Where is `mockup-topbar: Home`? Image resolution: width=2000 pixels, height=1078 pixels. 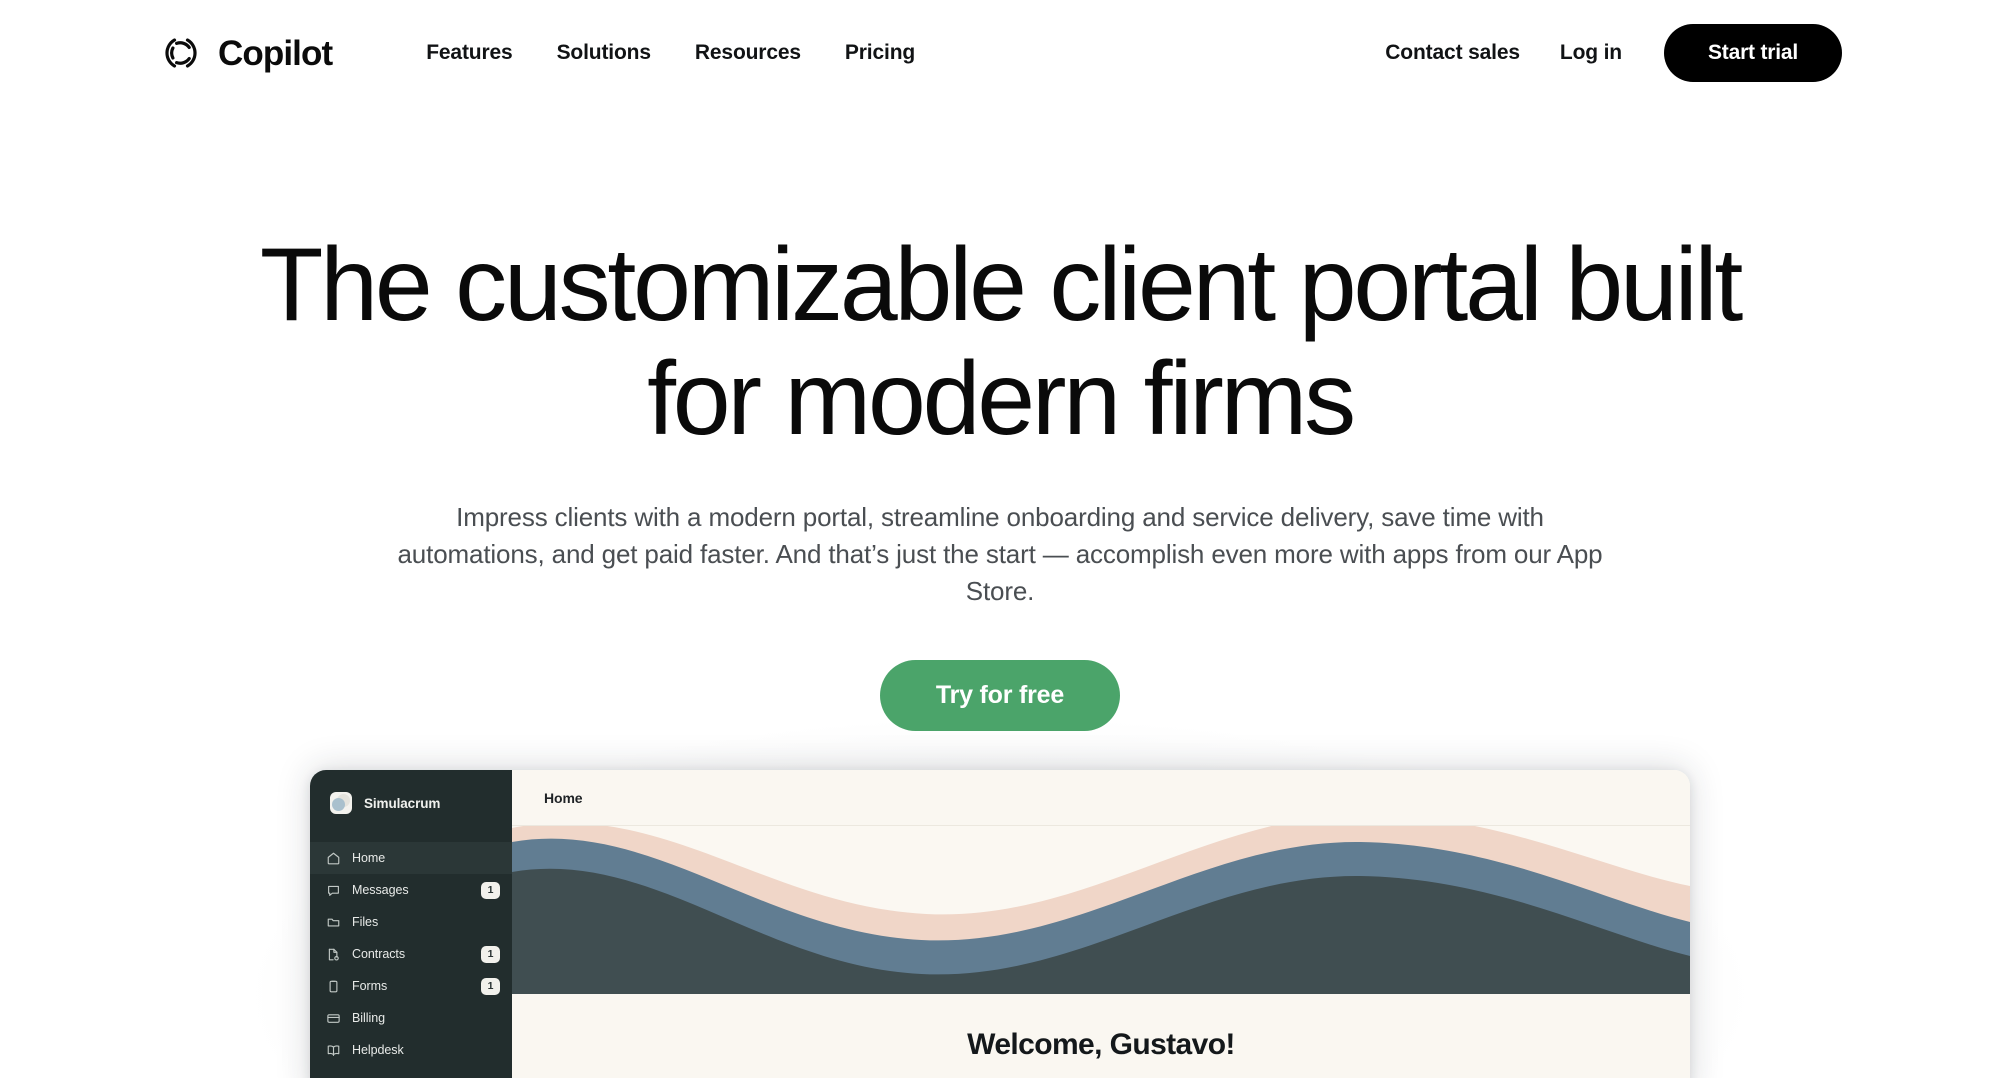
mockup-topbar: Home is located at coordinates (1101, 798).